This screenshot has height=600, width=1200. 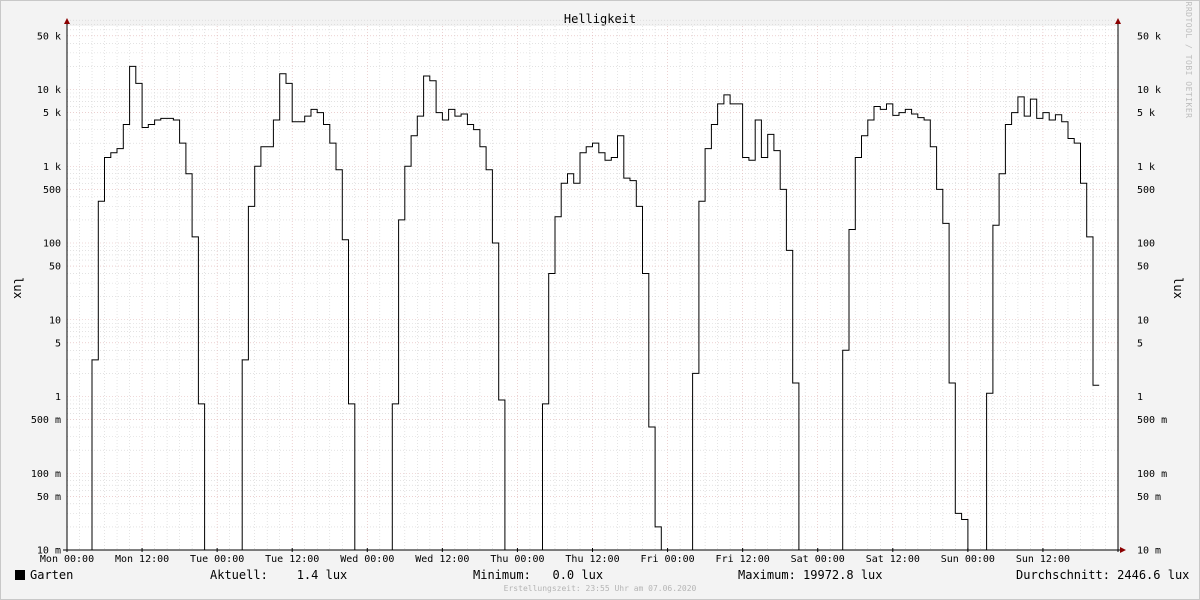 I want to click on x-tick-label: Mon 00:00, so click(x=67, y=559).